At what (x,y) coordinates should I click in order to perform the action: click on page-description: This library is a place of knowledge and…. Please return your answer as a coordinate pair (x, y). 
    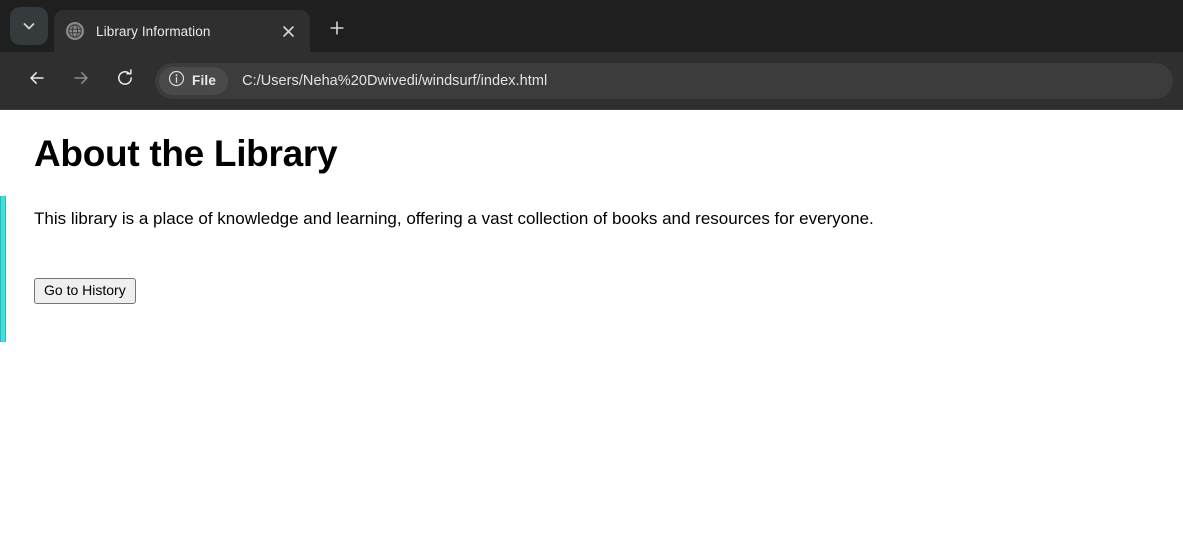
    Looking at the image, I should click on (454, 218).